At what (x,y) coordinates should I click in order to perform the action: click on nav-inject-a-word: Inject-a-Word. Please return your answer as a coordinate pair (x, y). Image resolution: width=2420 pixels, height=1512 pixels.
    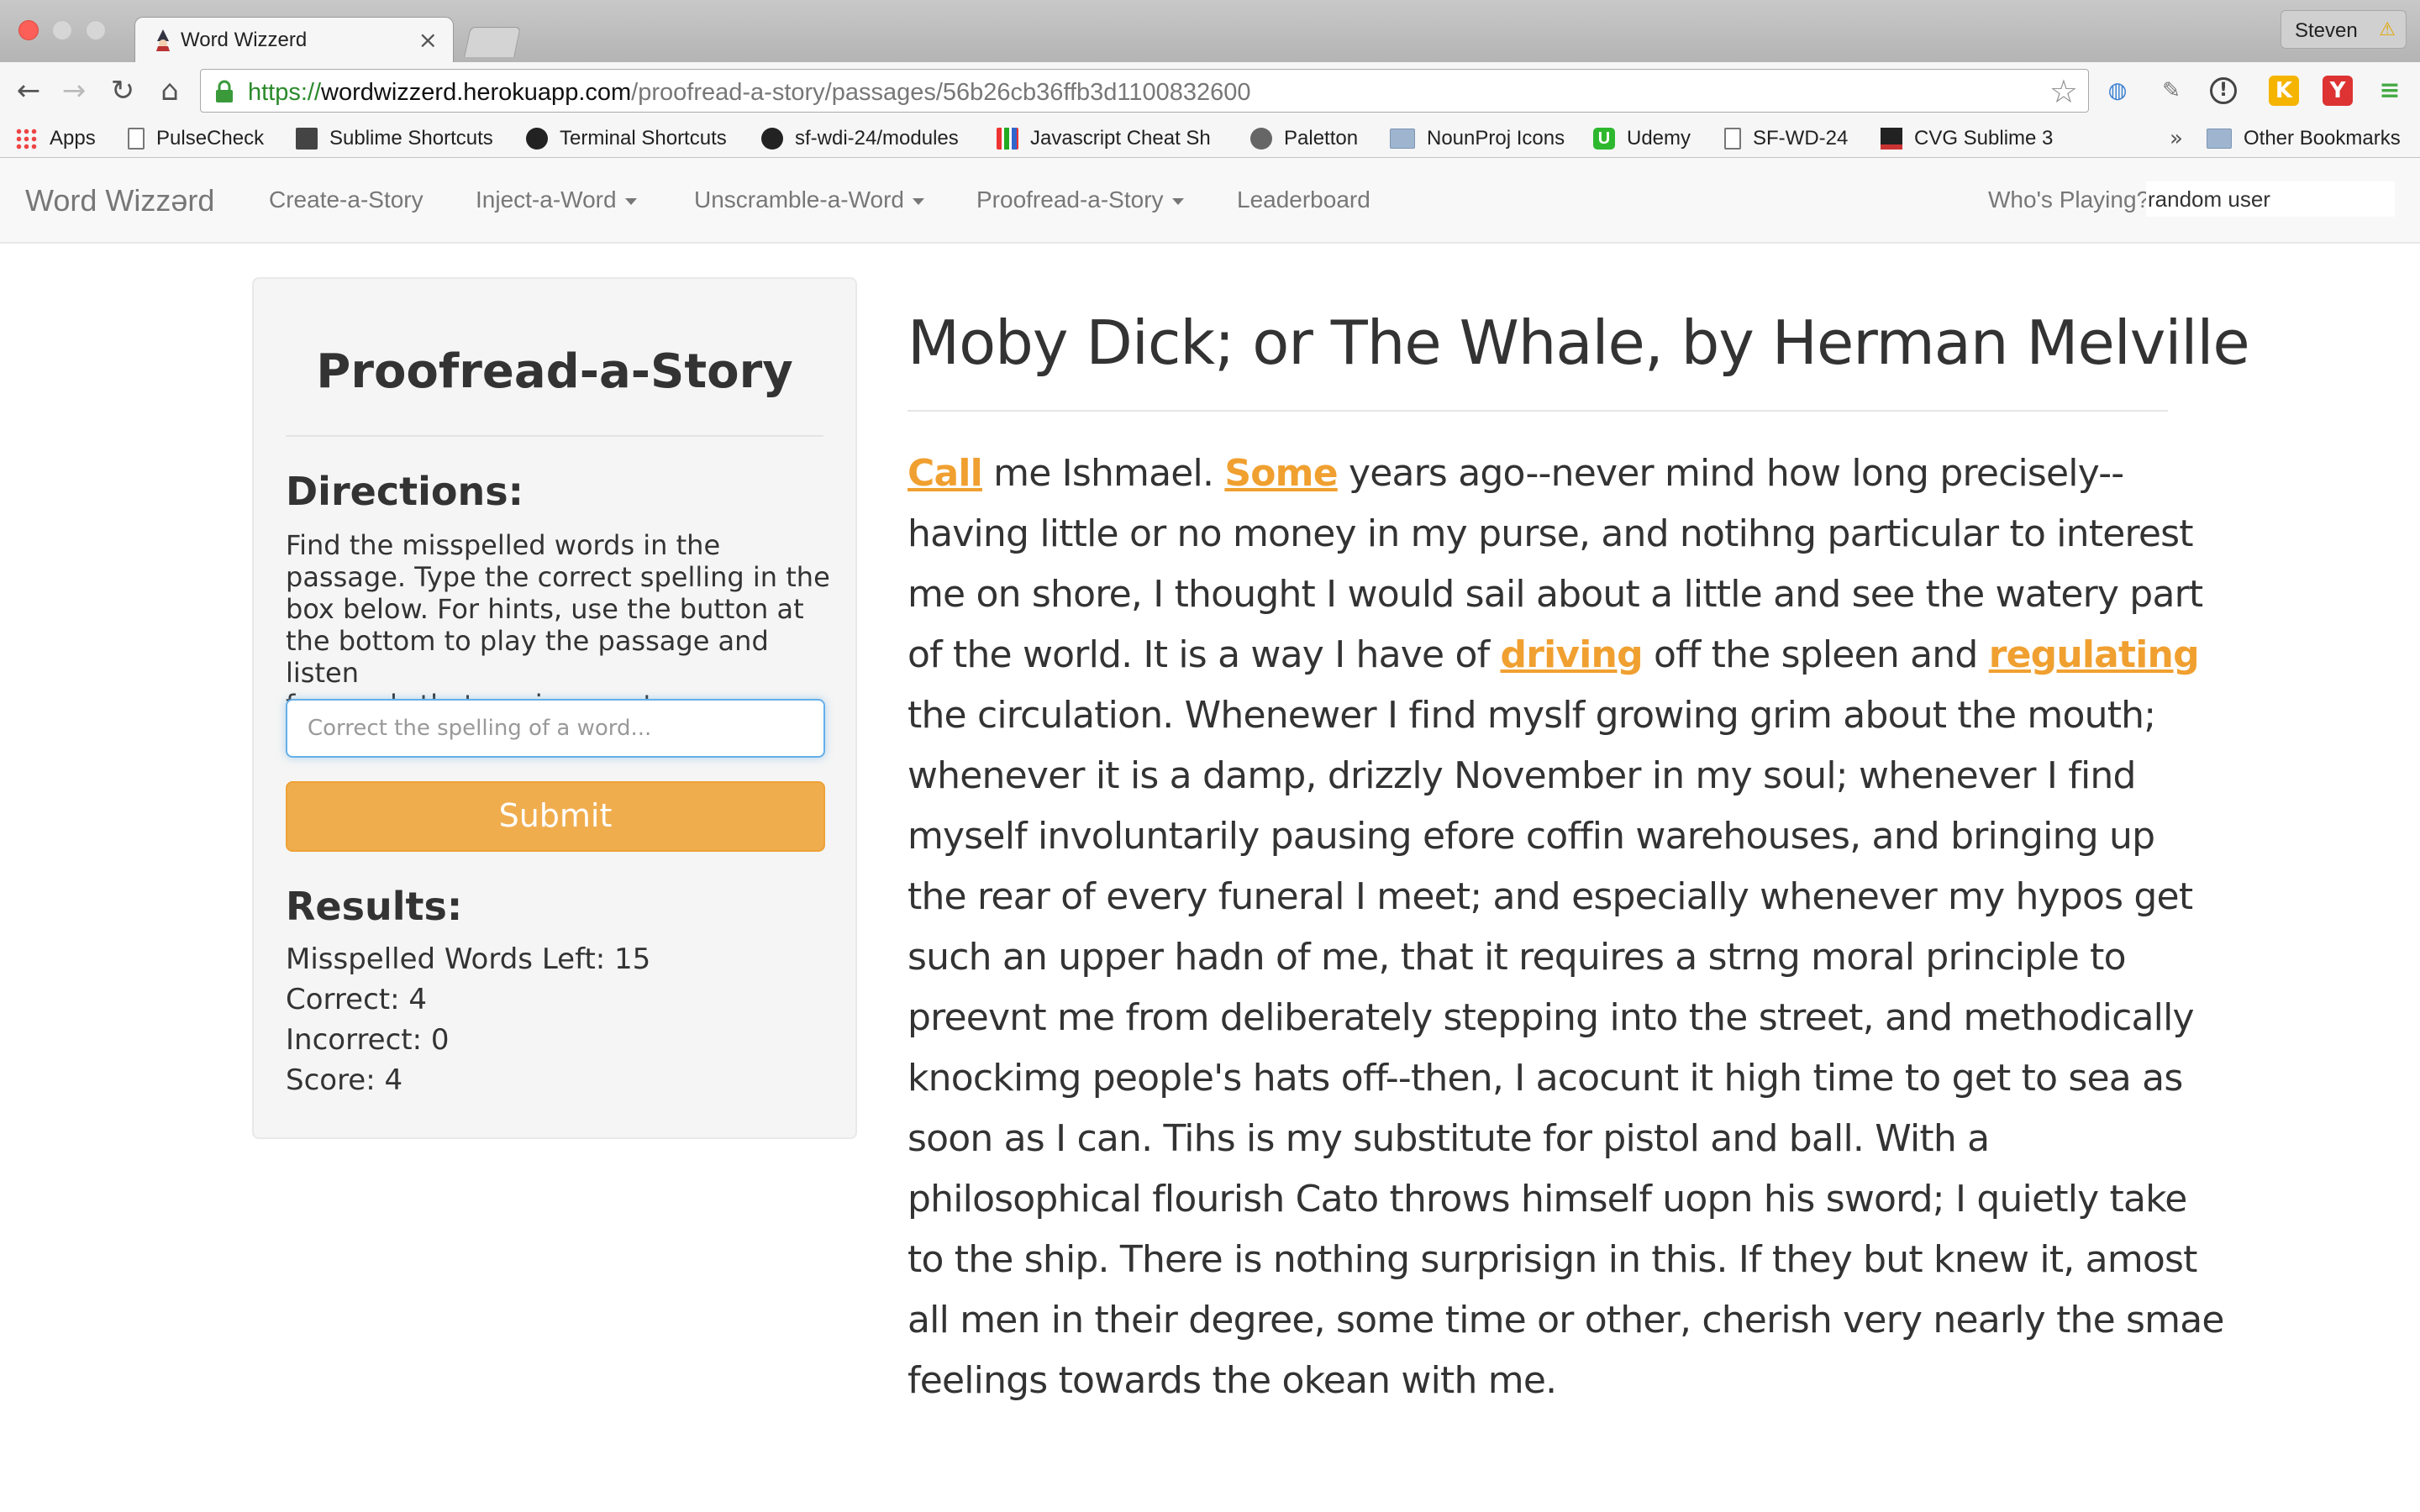
    Looking at the image, I should click on (556, 199).